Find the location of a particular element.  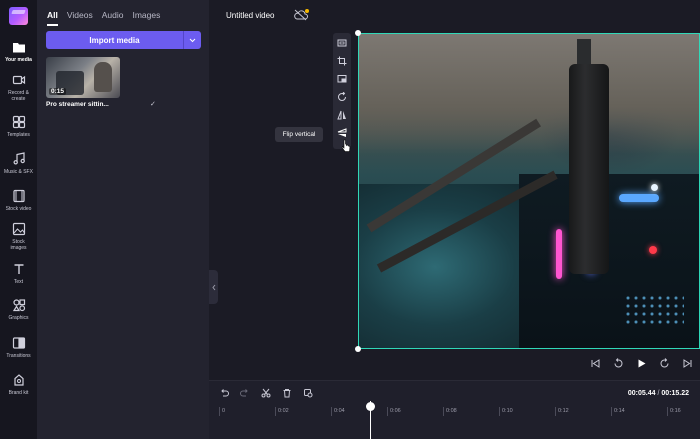

flip-vertical-icon is located at coordinates (342, 133).